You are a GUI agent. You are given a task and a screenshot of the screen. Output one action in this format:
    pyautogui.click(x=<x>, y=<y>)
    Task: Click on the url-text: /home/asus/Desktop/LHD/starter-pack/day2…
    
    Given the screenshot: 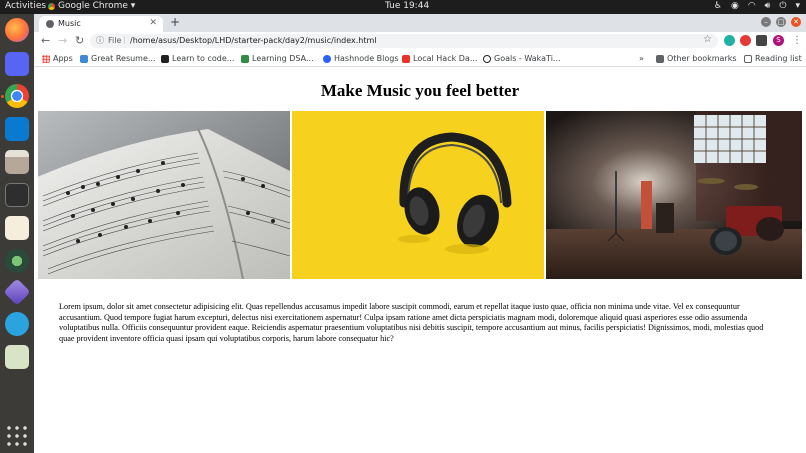 What is the action you would take?
    pyautogui.click(x=253, y=40)
    